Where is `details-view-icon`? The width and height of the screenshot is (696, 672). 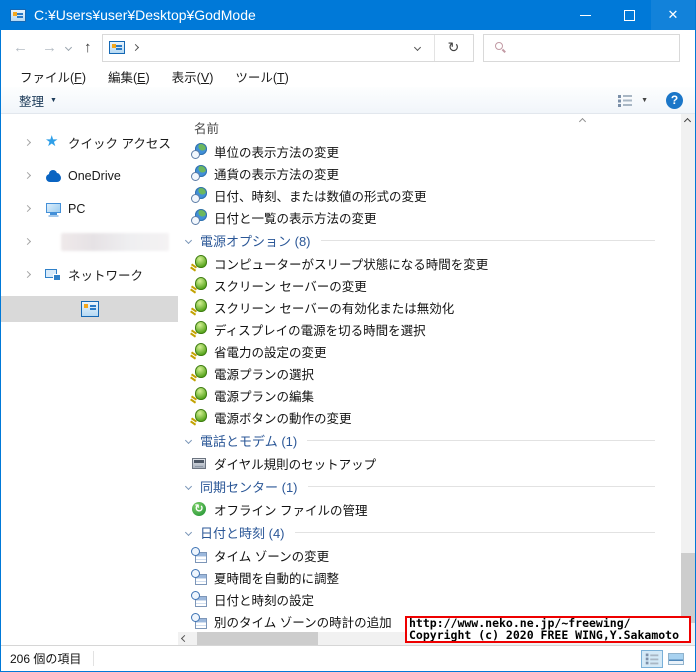
details-view-icon is located at coordinates (625, 100).